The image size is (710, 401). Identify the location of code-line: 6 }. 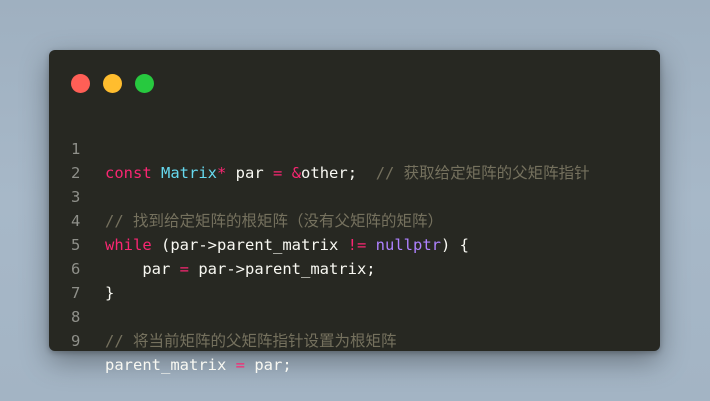
(354, 267).